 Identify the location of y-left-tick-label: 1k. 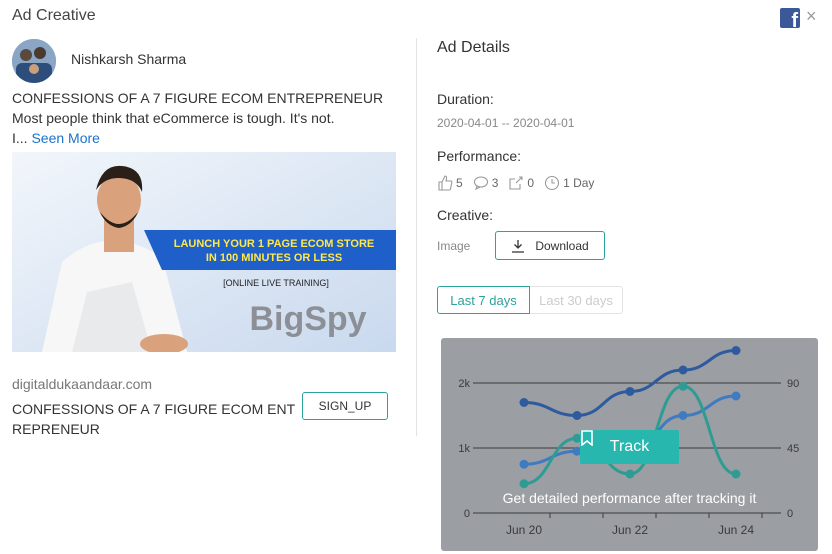
(464, 449).